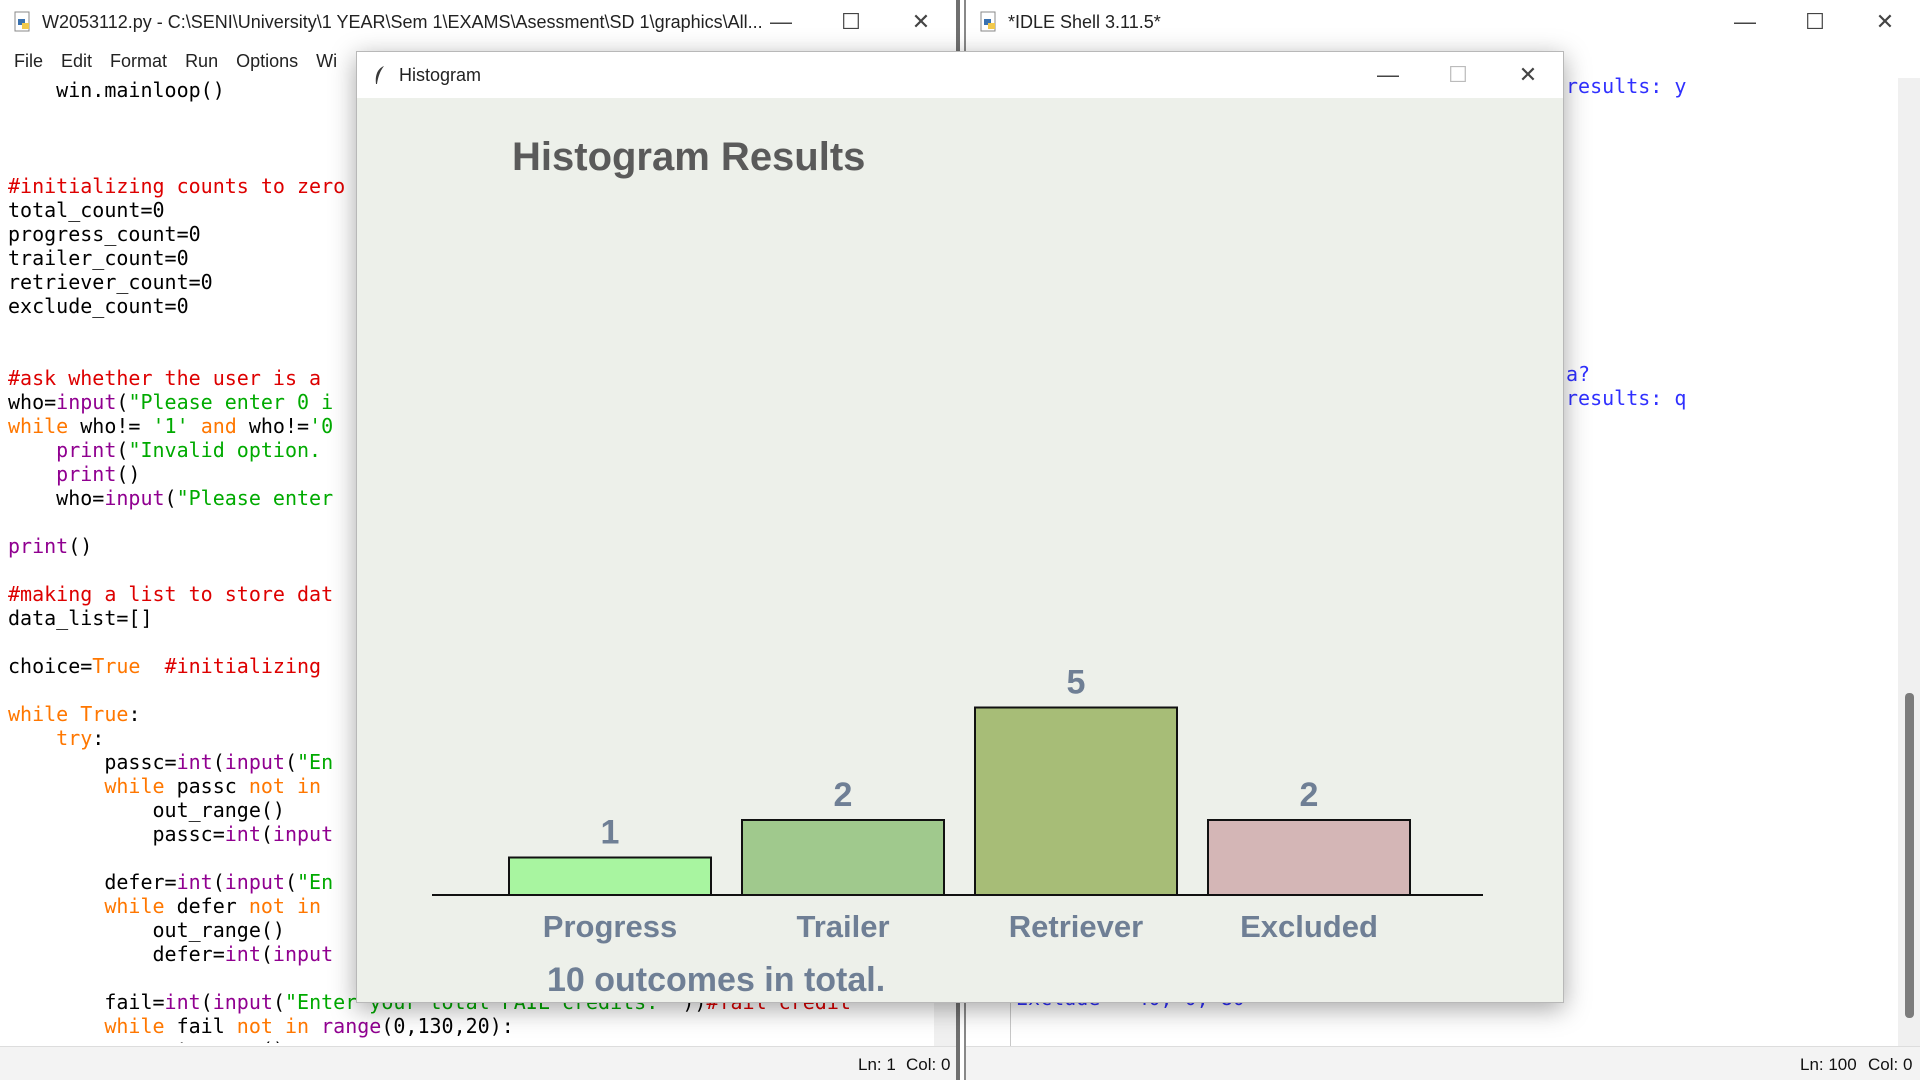  What do you see at coordinates (610, 876) in the screenshot?
I see `bar-progress` at bounding box center [610, 876].